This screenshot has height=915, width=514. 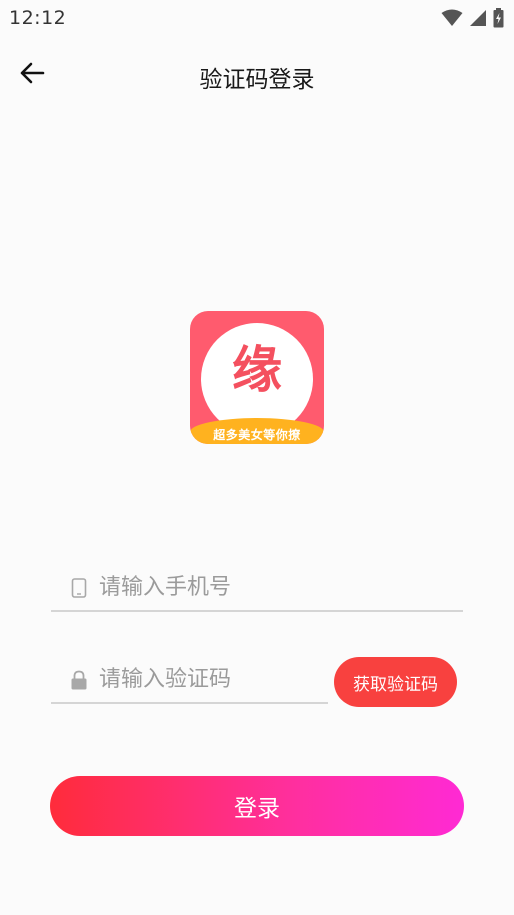 What do you see at coordinates (452, 18) in the screenshot?
I see `wifi-icon` at bounding box center [452, 18].